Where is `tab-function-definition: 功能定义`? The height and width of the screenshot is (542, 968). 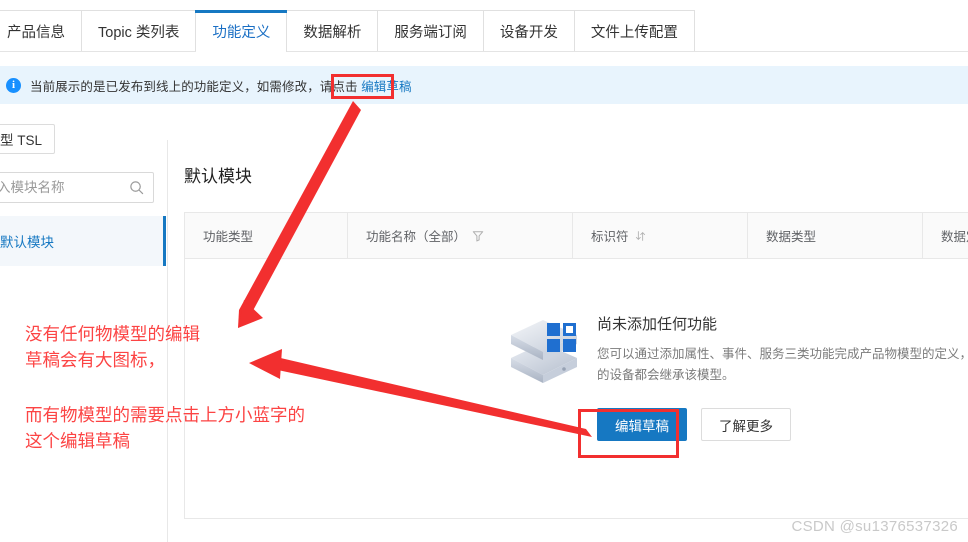
tab-function-definition: 功能定义 is located at coordinates (241, 31).